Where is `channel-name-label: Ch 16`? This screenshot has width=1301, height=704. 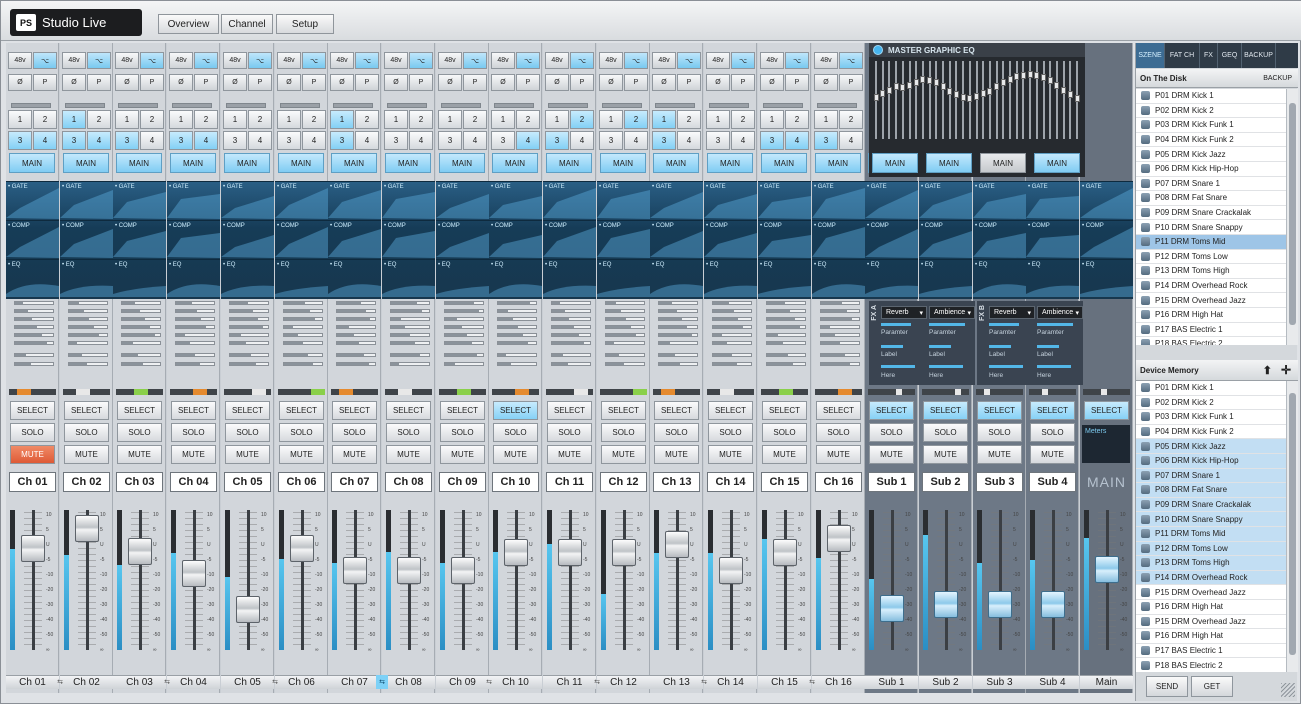
channel-name-label: Ch 16 is located at coordinates (838, 482).